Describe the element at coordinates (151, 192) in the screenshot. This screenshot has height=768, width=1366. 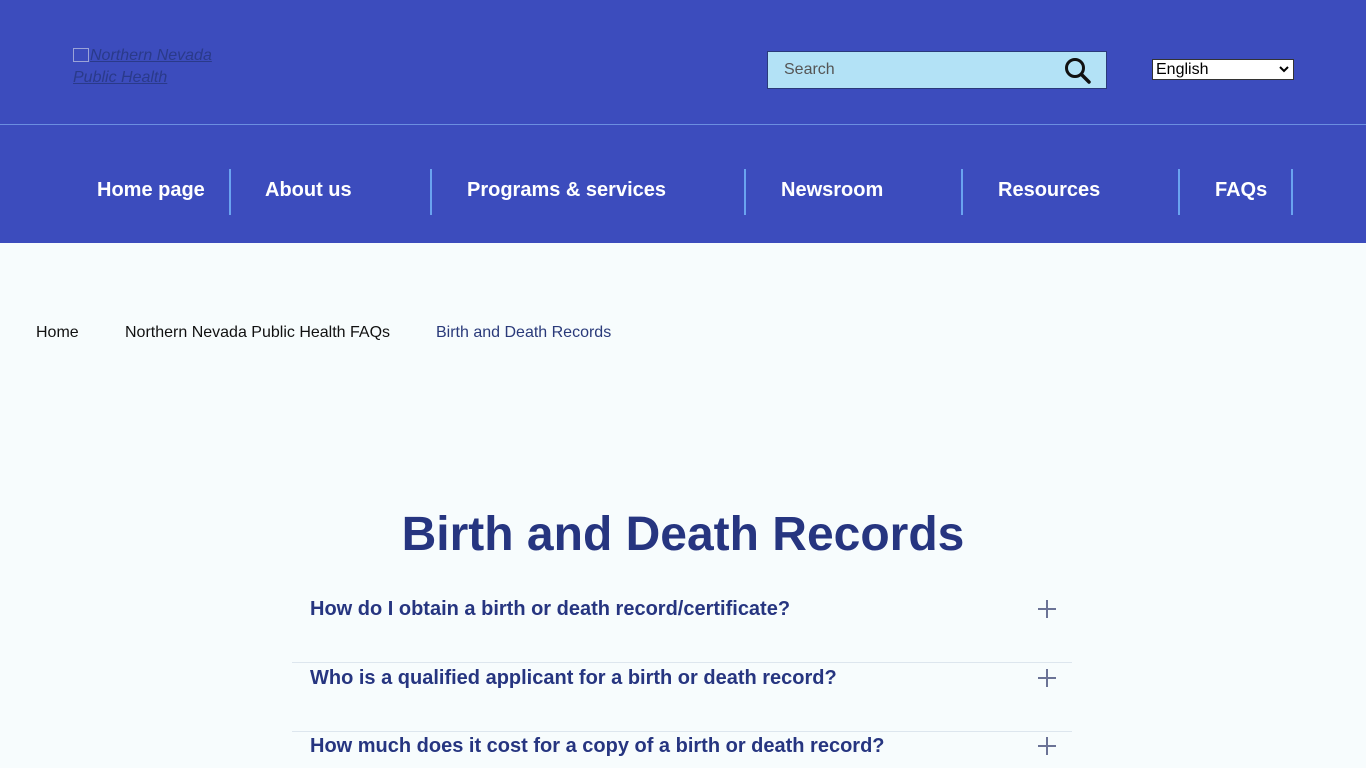
I see `nav-item-home-page: Home page` at that location.